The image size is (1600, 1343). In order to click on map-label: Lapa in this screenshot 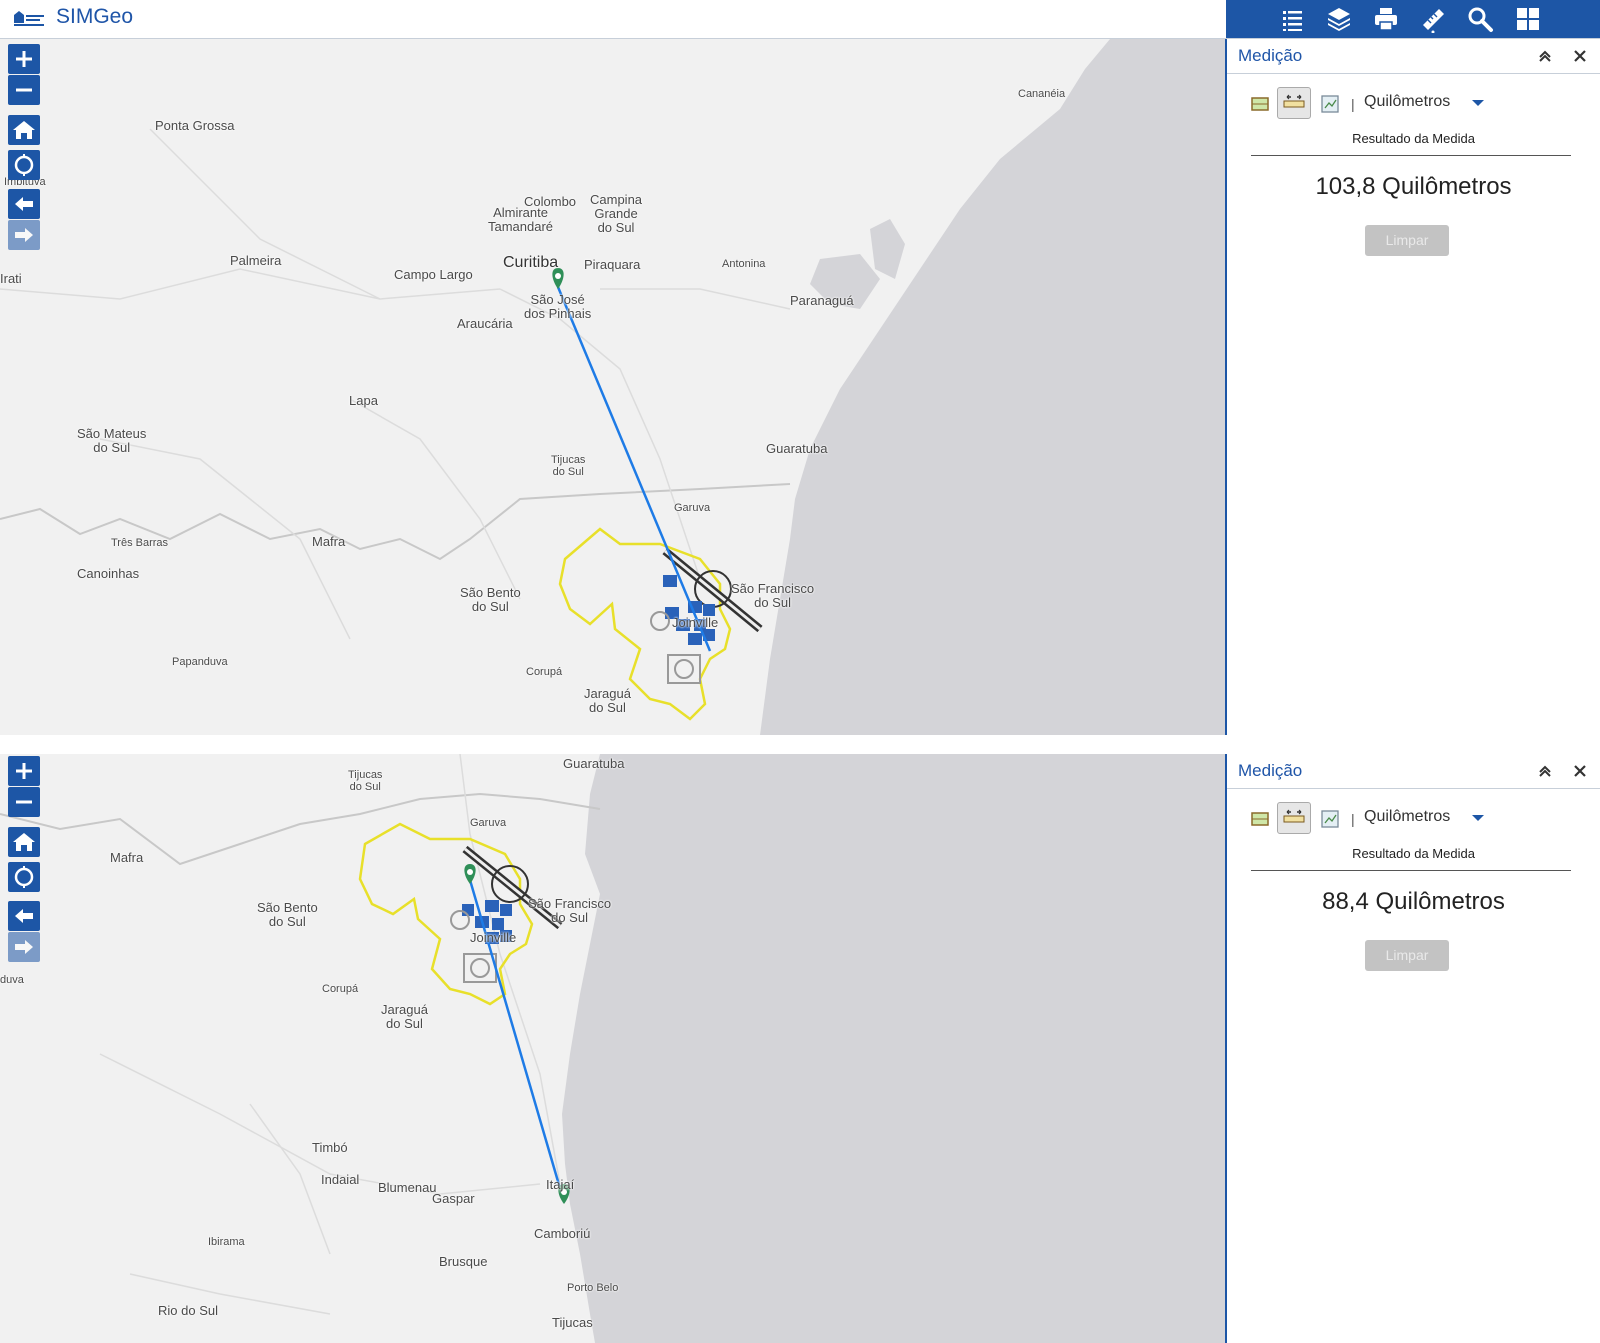, I will do `click(363, 400)`.